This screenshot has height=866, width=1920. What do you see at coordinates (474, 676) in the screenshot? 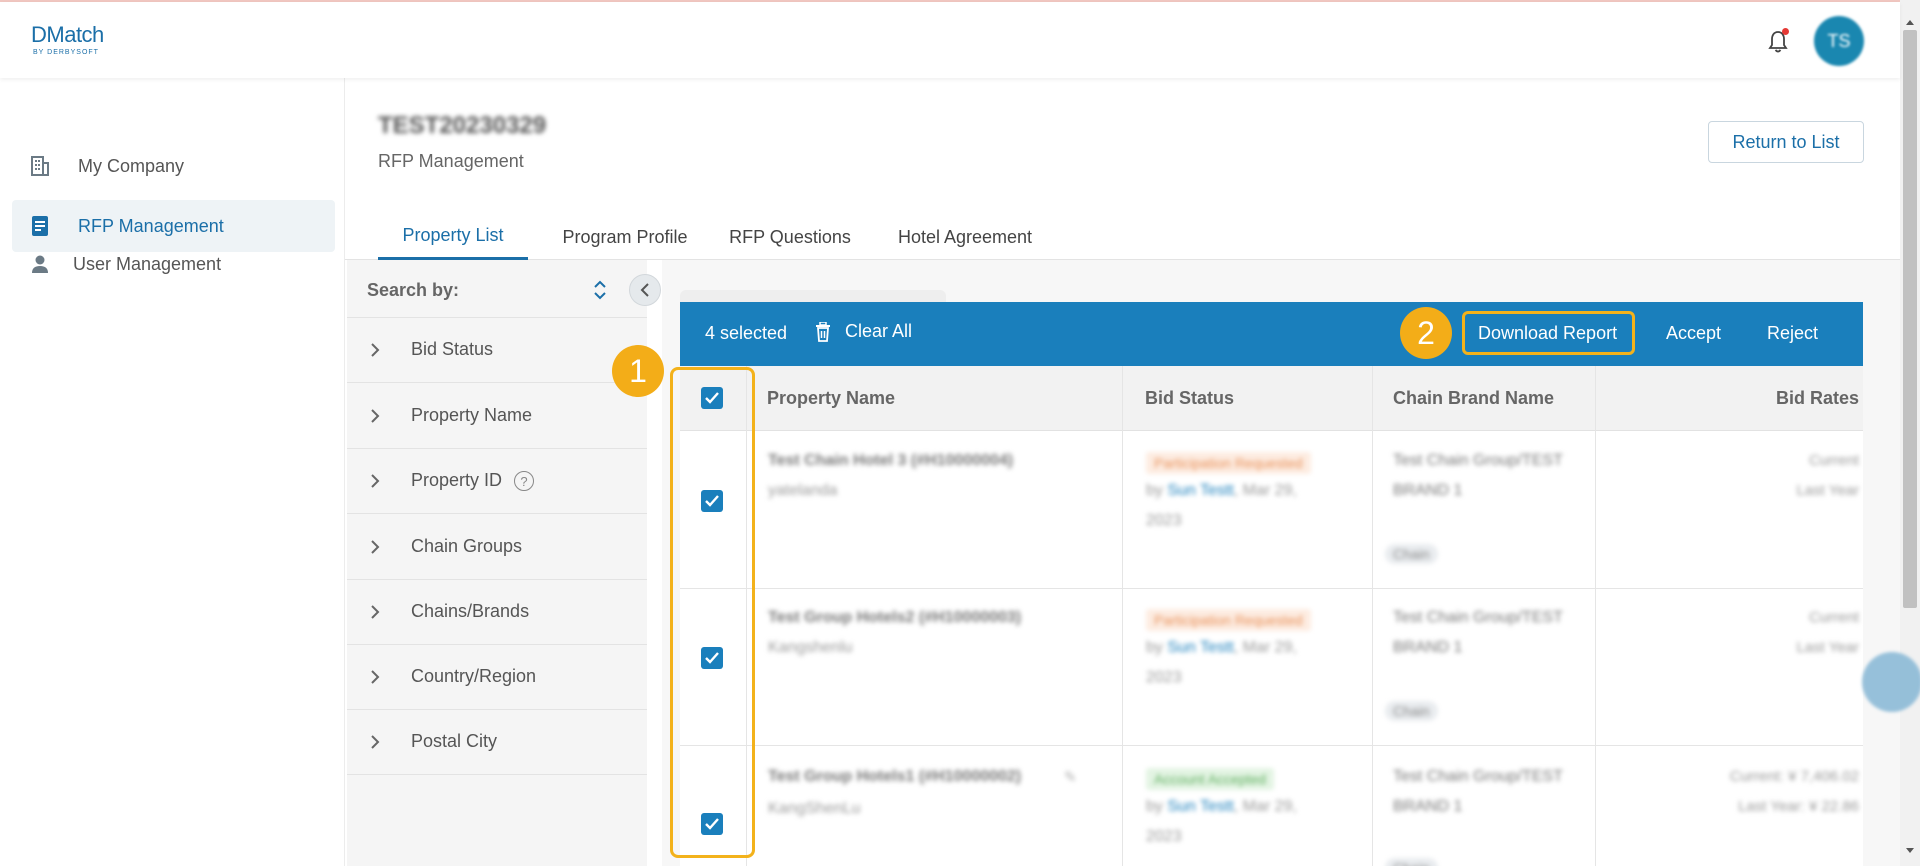
I see `filter-label: Country/Region` at bounding box center [474, 676].